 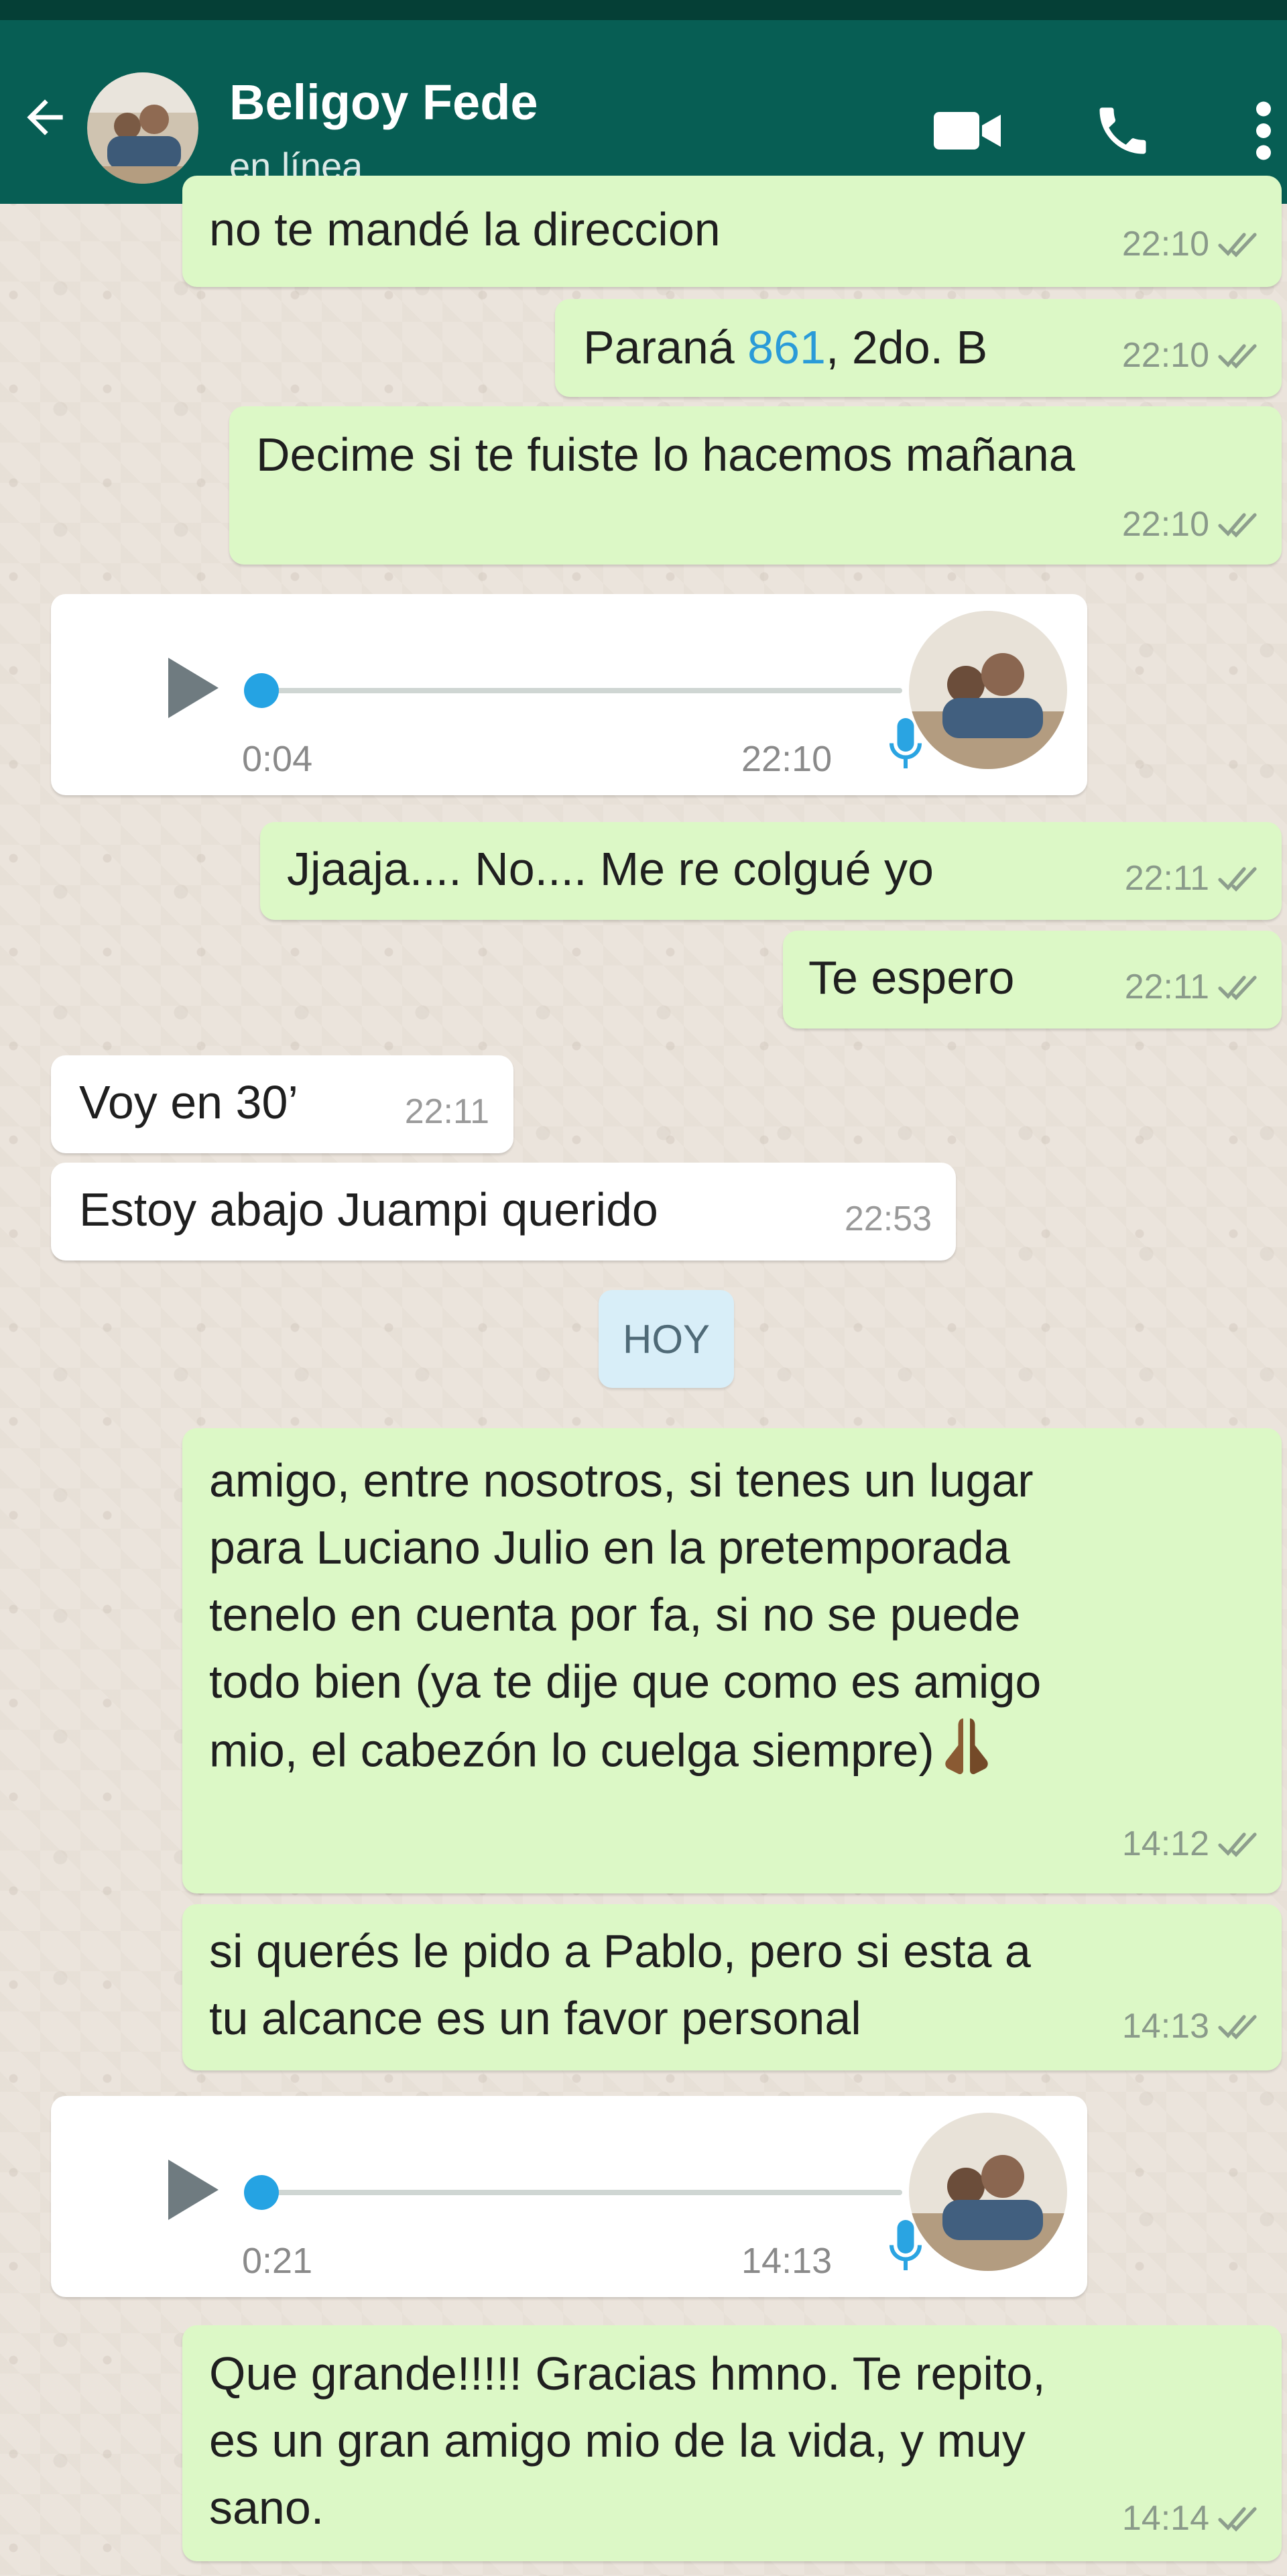 I want to click on message-text: Decime si te fuiste lo hacemos mañana, so click(x=665, y=454).